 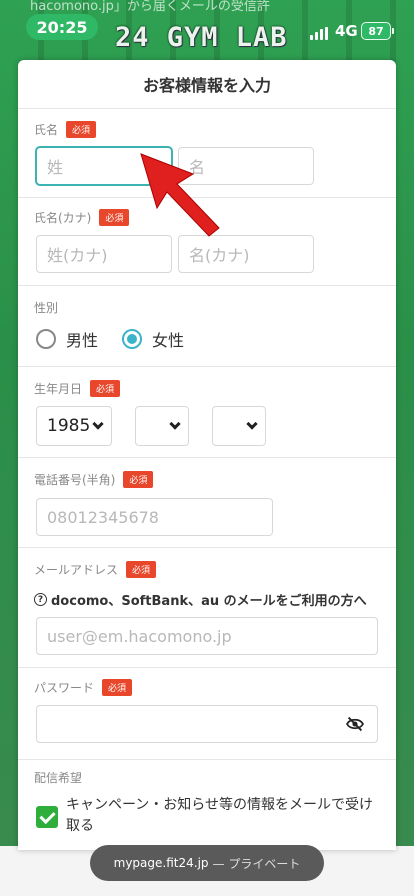 I want to click on carrier-email-notice: ? docomo、SoftBank、au のメールをご利用の方へ, so click(x=200, y=599).